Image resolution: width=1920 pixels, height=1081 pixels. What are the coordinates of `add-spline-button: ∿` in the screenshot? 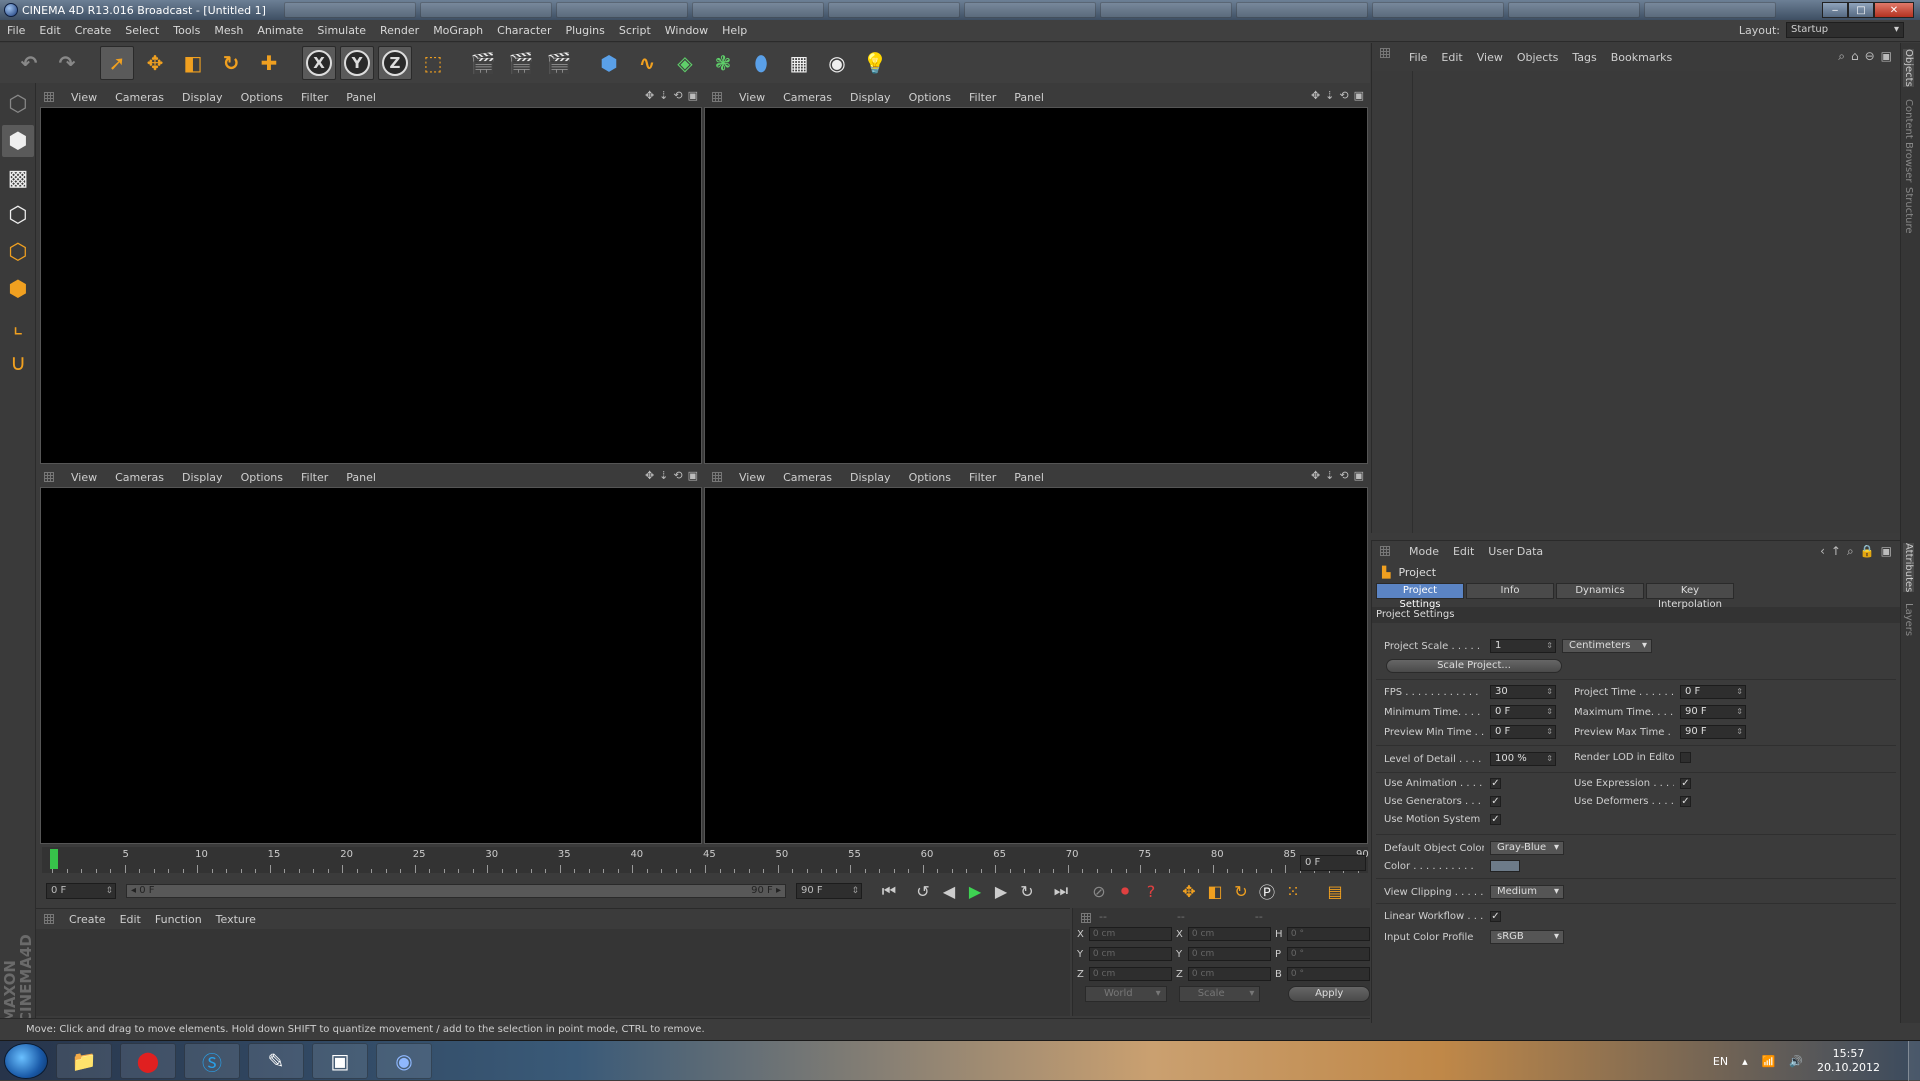 It's located at (647, 63).